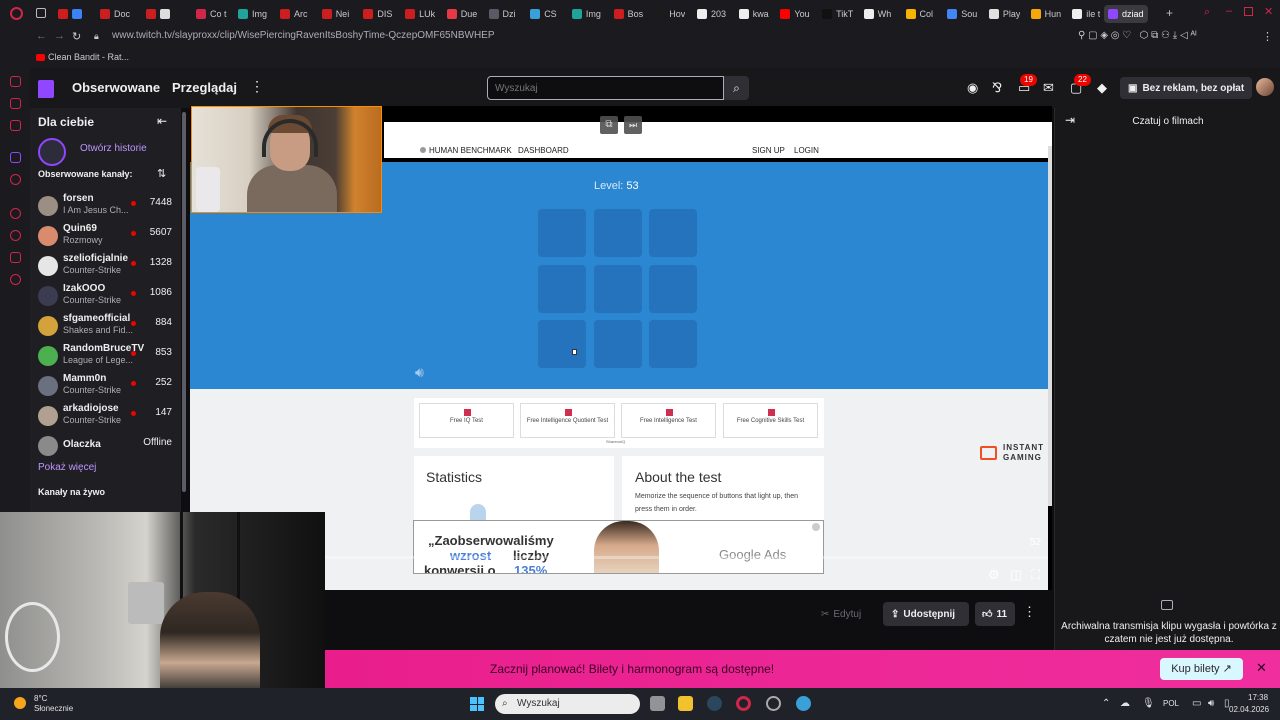 The image size is (1280, 720). I want to click on browser-tab: Dzi, so click(502, 14).